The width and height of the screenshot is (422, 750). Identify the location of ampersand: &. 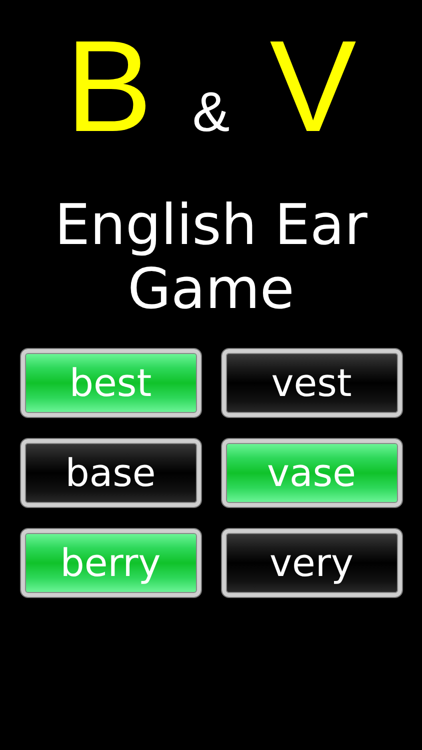
(211, 112).